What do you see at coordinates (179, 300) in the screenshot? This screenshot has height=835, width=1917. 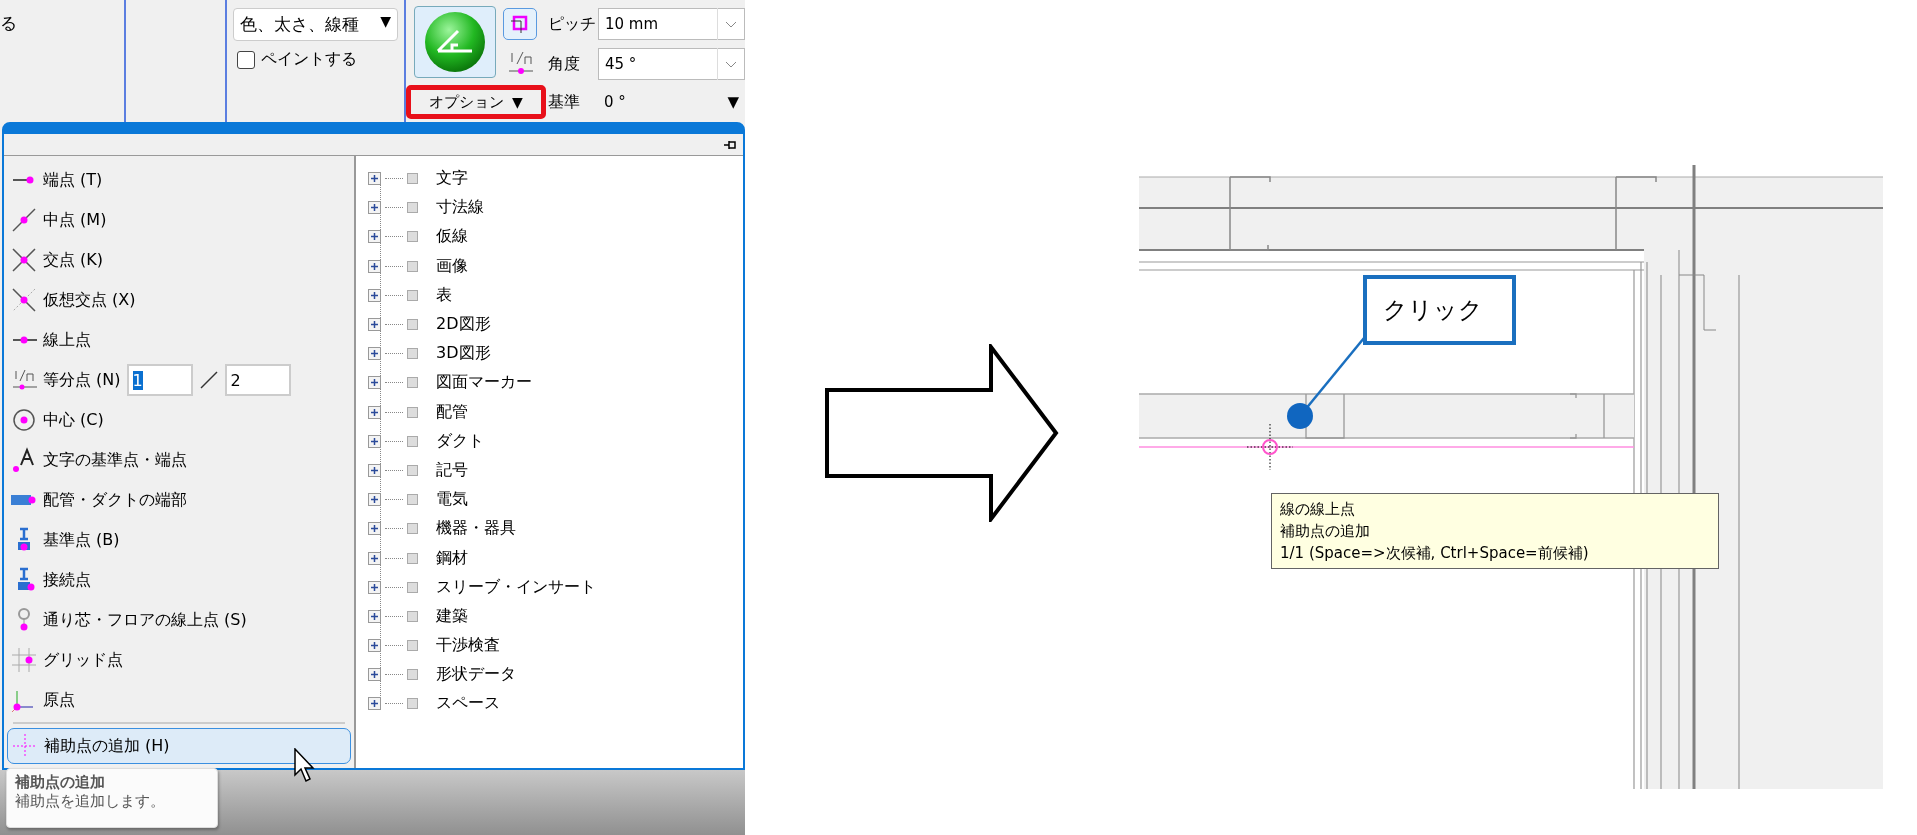 I see `snap-option: 仮想交点 (X)` at bounding box center [179, 300].